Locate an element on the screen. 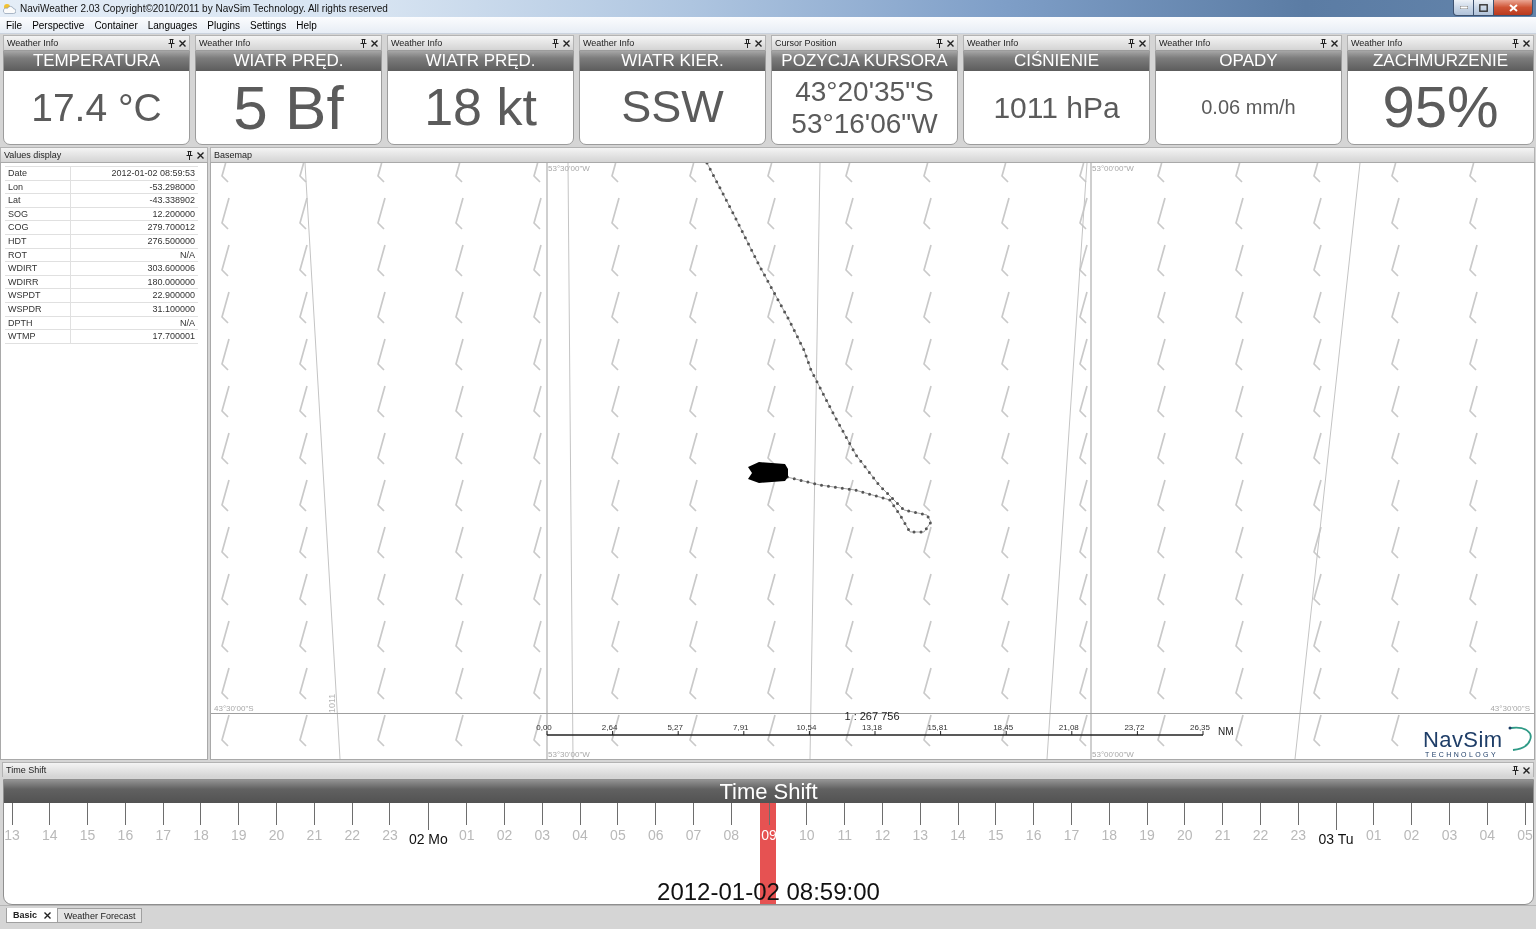  minimize-button is located at coordinates (1463, 8).